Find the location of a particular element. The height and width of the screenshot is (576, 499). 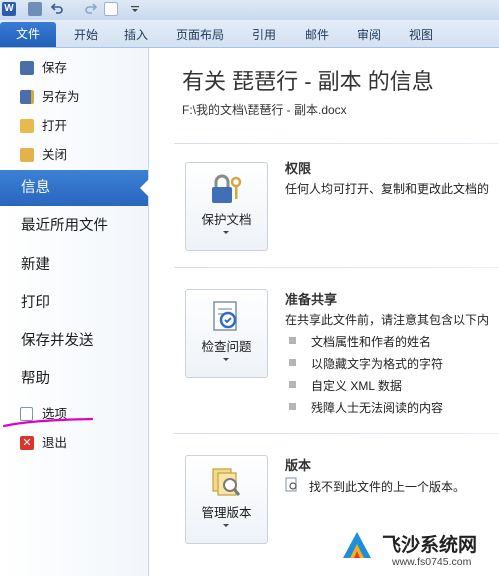

page-title: 有关 琵琶行 - 副本 的信息 is located at coordinates (308, 81).